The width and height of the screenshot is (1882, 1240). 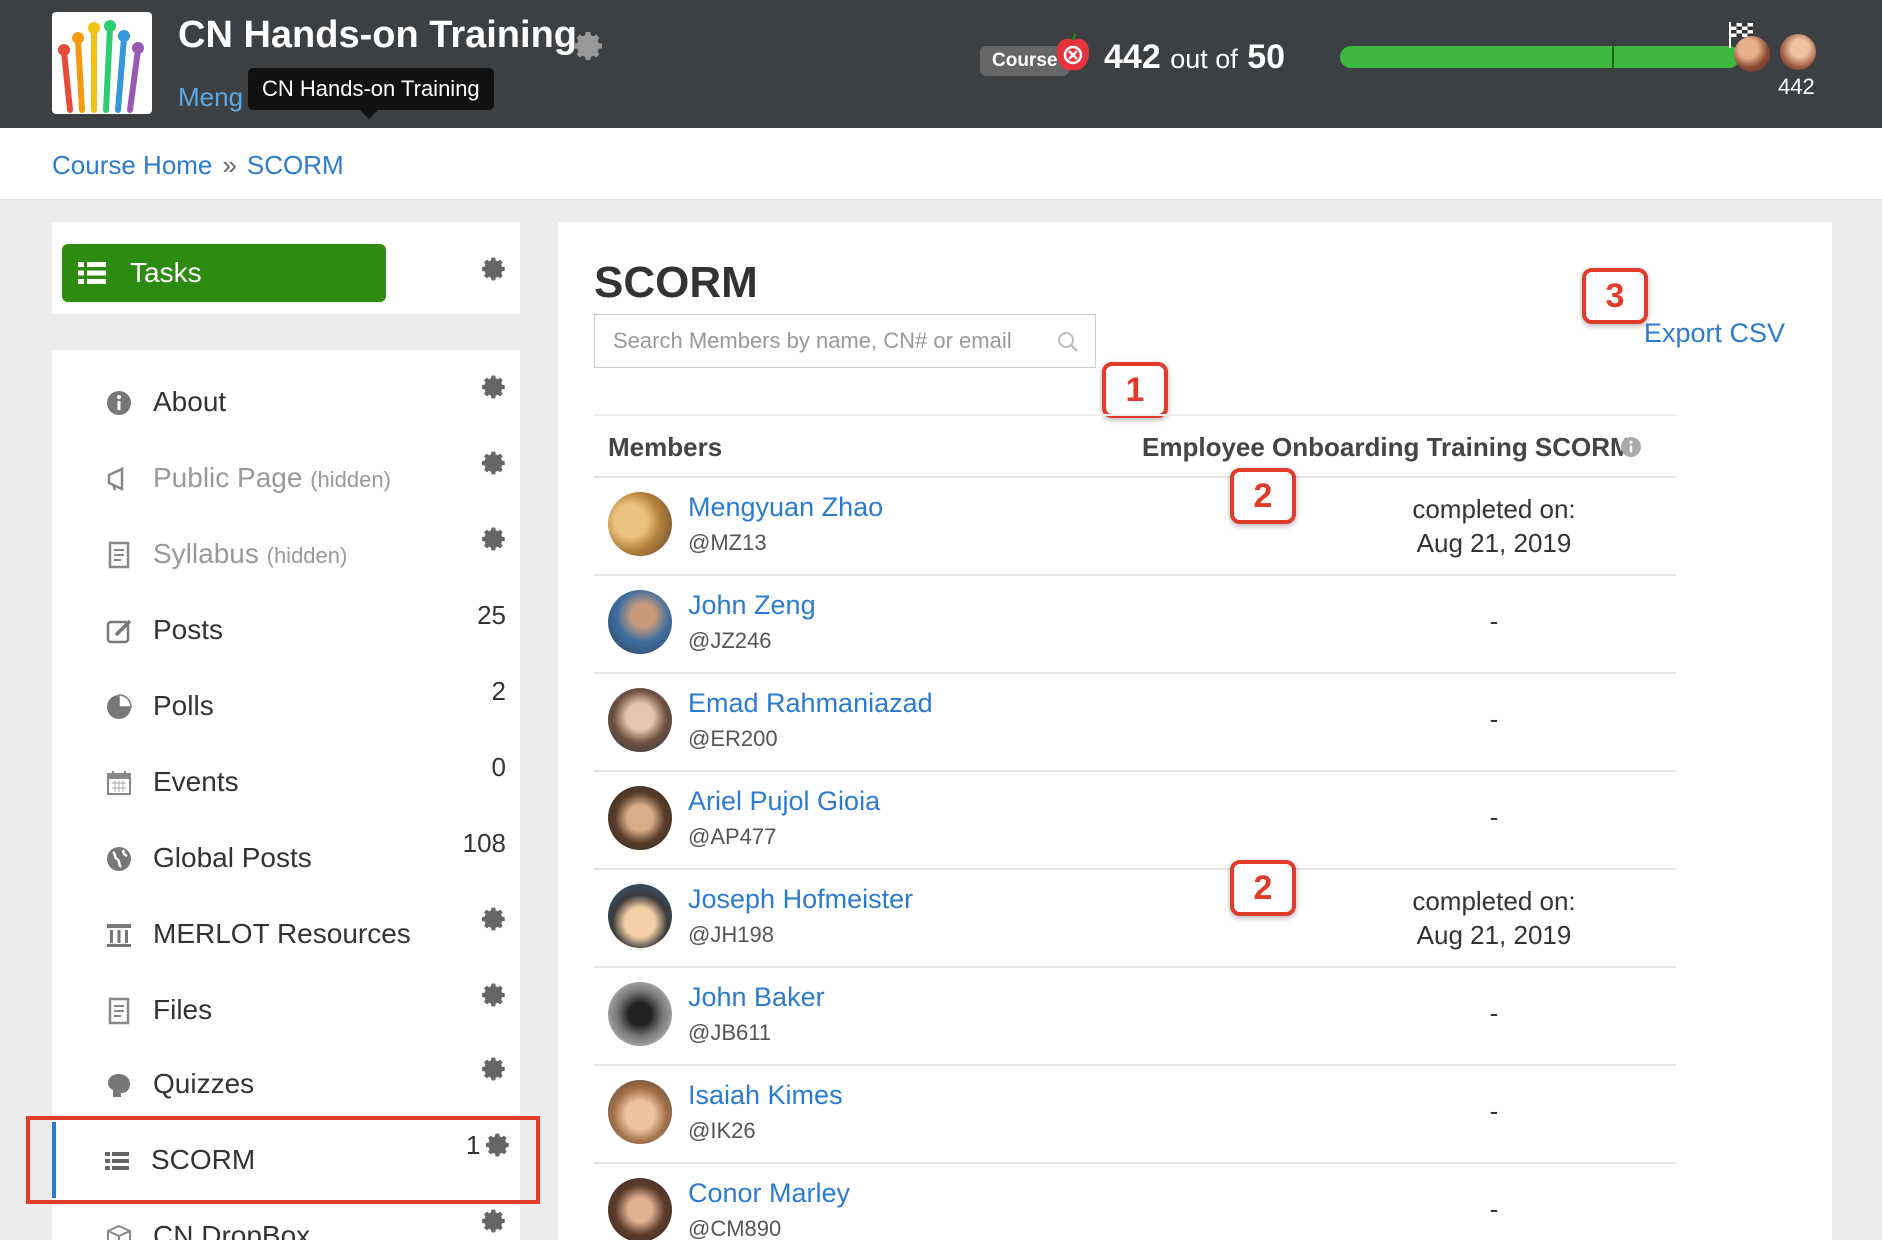 I want to click on member-handle: @AP477, so click(x=732, y=836).